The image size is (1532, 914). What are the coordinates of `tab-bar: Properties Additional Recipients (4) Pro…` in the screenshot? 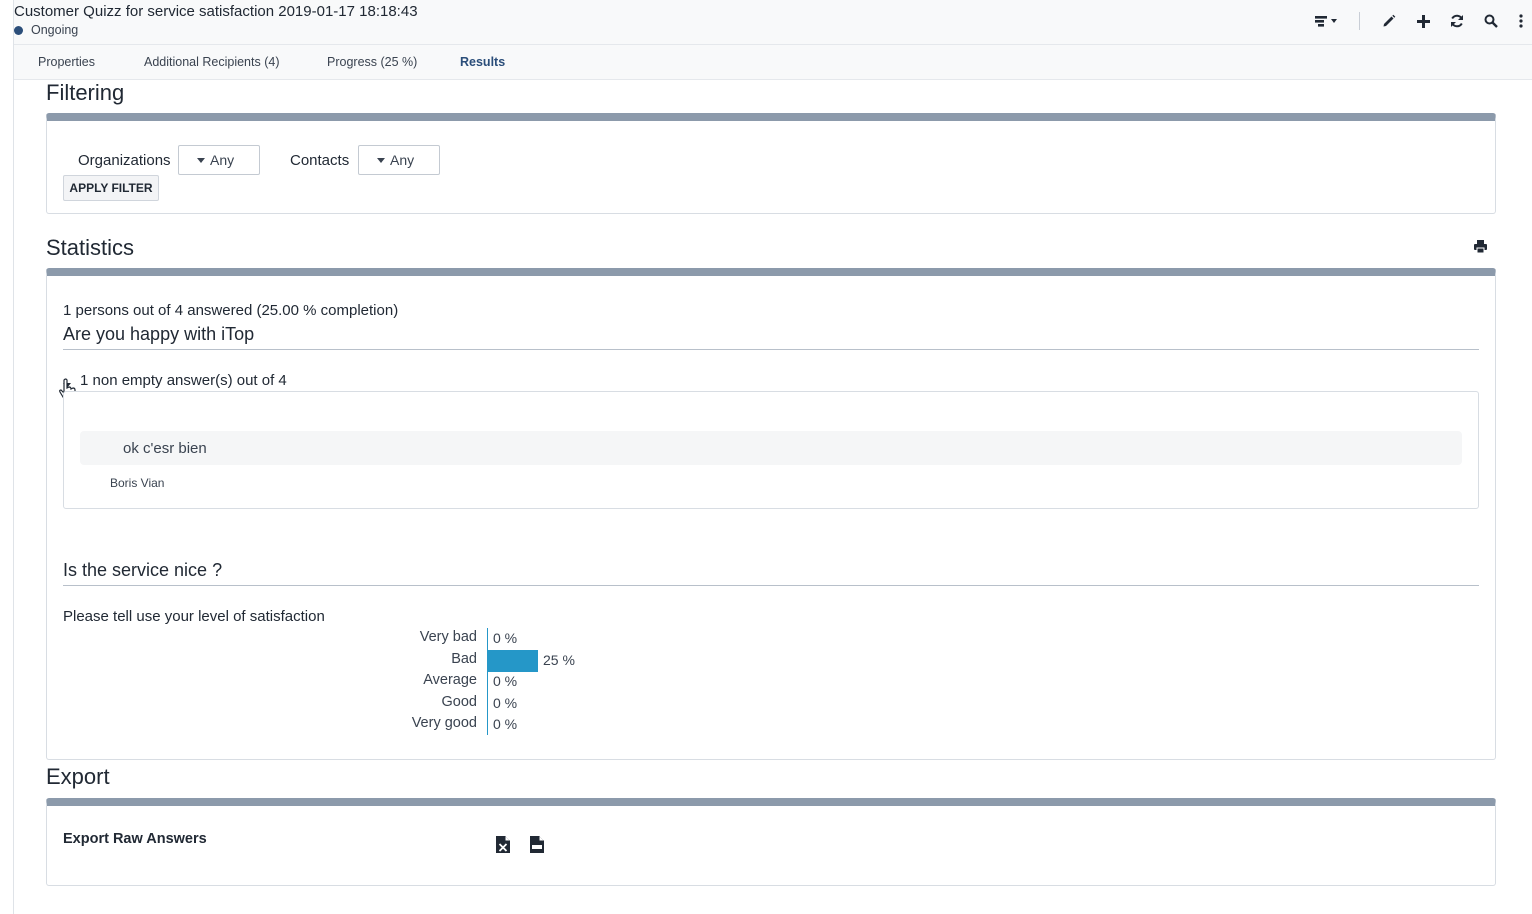 It's located at (773, 62).